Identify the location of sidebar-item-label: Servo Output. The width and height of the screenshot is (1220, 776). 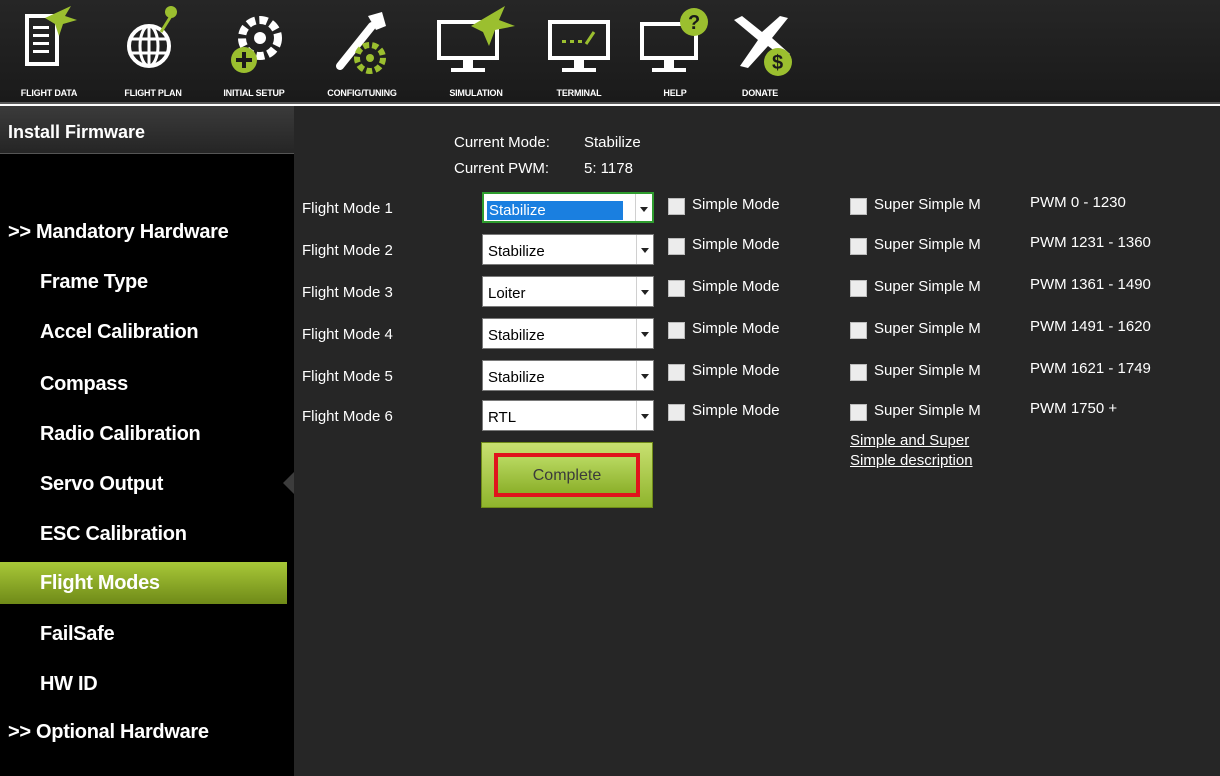
(102, 484).